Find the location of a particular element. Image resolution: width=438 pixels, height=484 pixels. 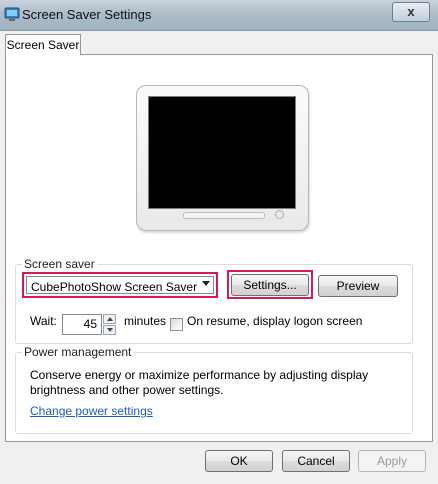

screen-saver-selected: CubePhotoShow Screen Saver is located at coordinates (114, 287).